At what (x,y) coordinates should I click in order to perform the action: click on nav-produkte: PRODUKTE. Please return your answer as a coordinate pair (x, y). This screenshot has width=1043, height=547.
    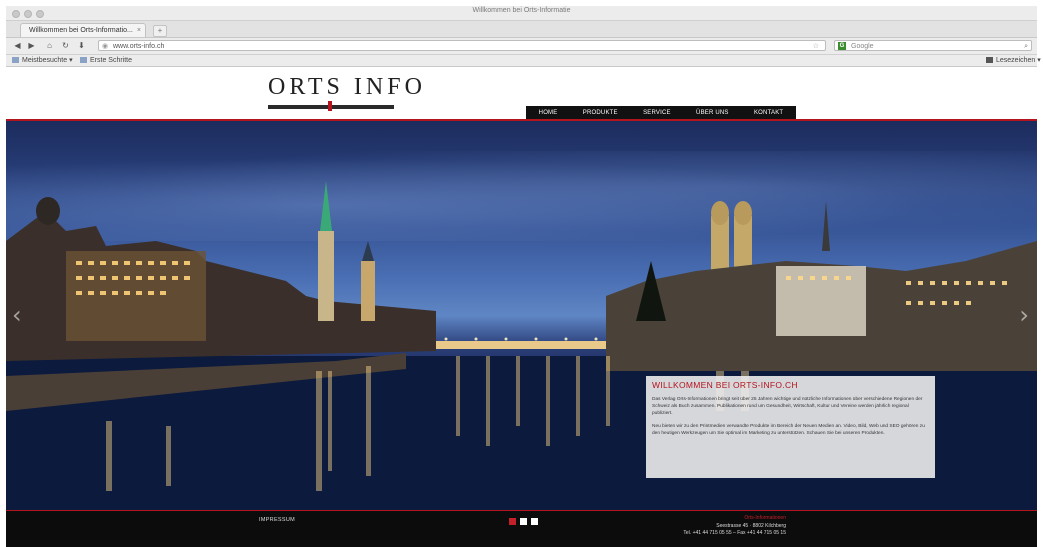
    Looking at the image, I should click on (600, 113).